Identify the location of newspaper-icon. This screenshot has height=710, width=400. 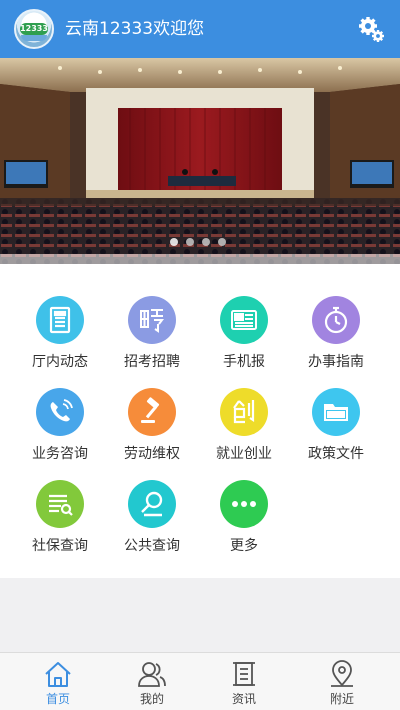
(244, 320).